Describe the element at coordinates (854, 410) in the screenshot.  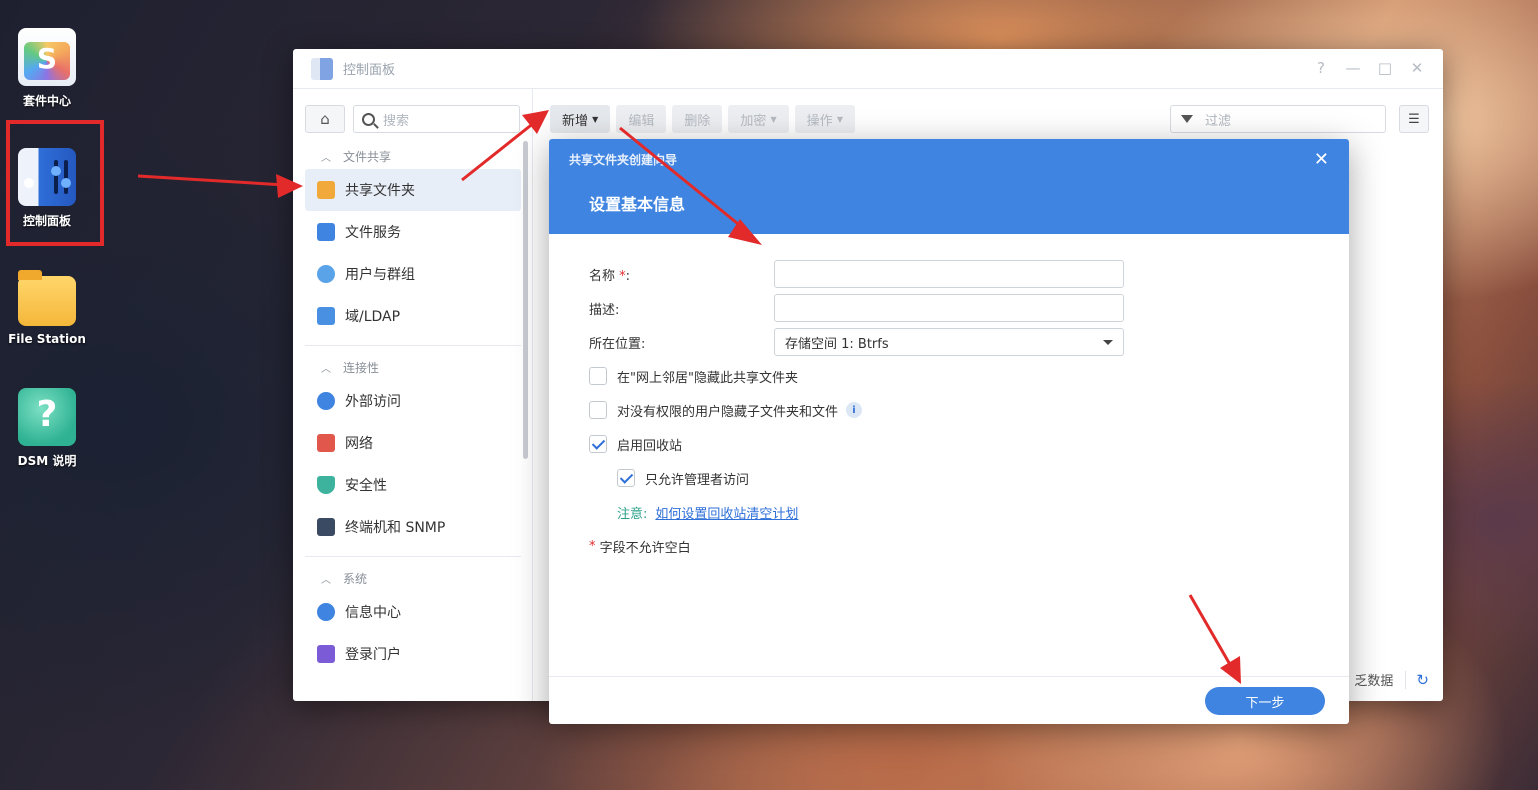
I see `info-icon: i` at that location.